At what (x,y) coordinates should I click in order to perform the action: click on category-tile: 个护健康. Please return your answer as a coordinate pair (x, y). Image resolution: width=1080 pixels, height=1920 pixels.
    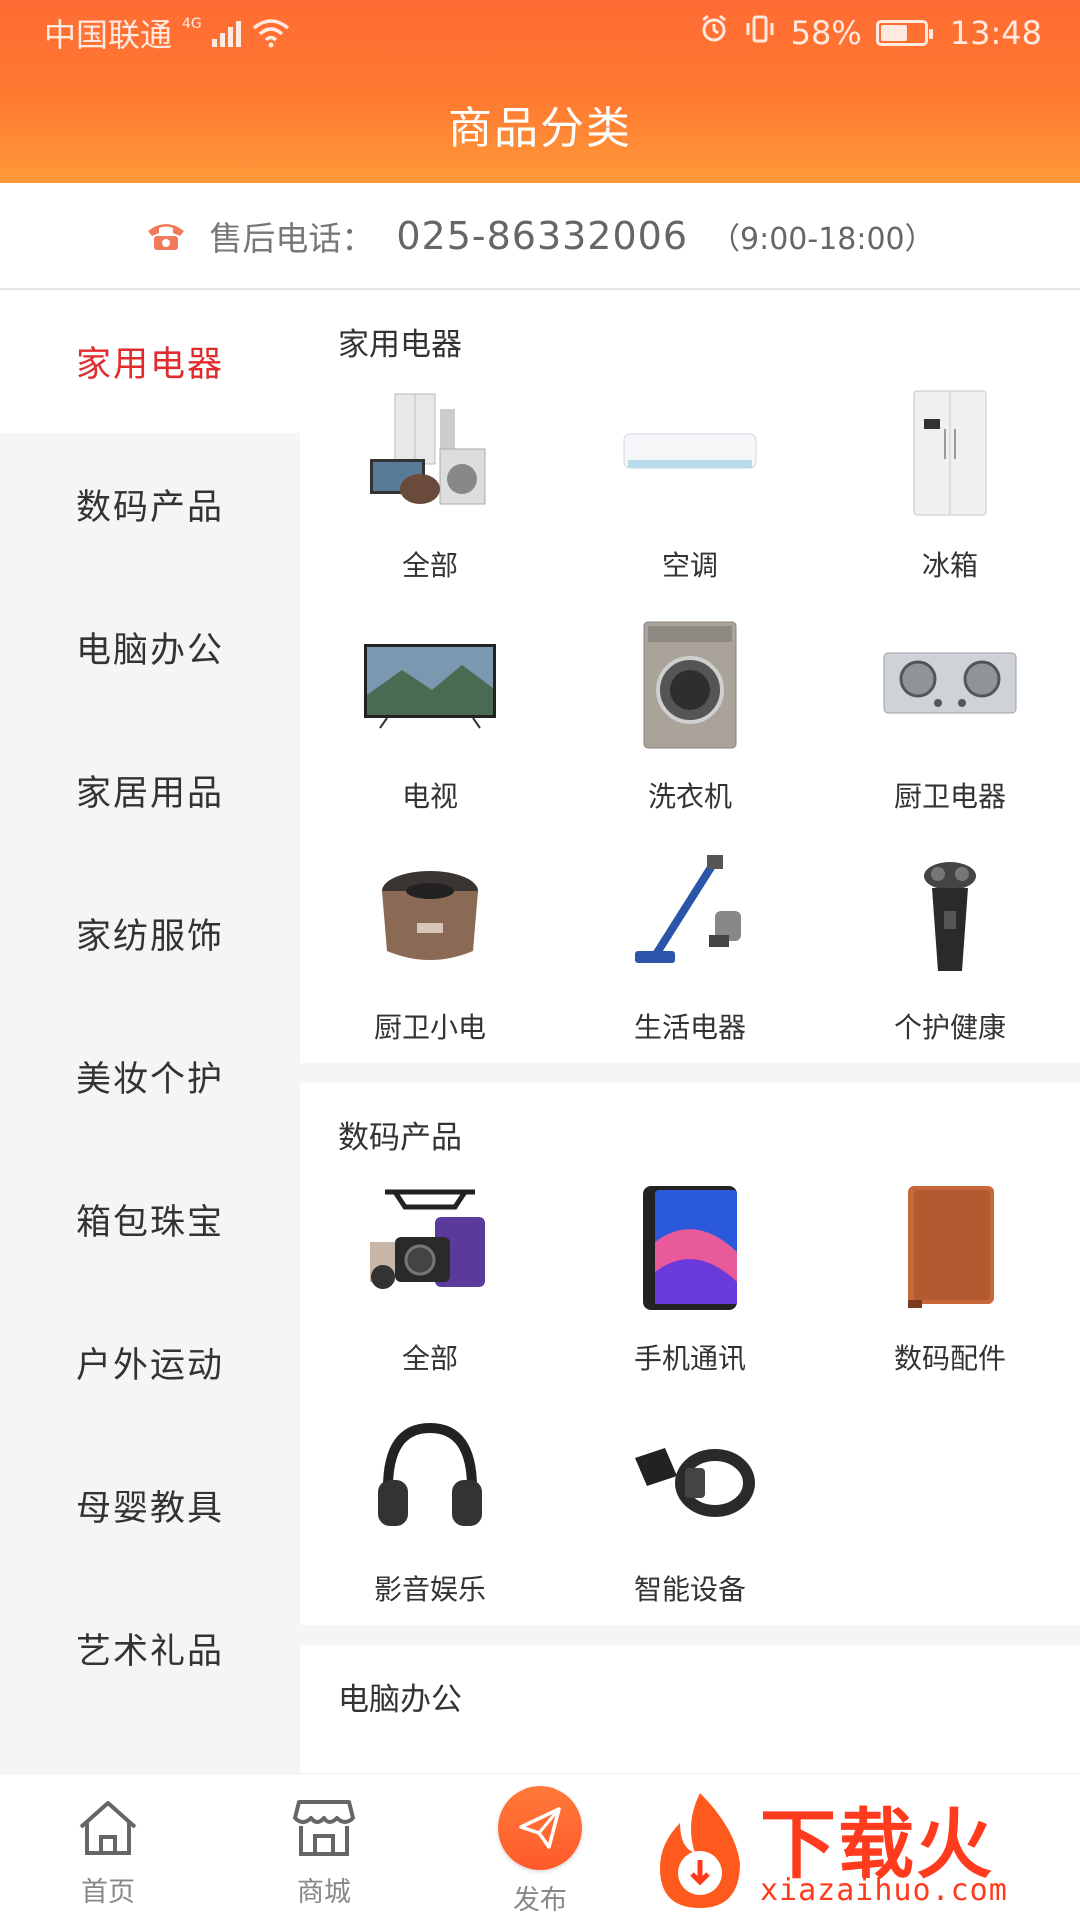
    Looking at the image, I should click on (950, 947).